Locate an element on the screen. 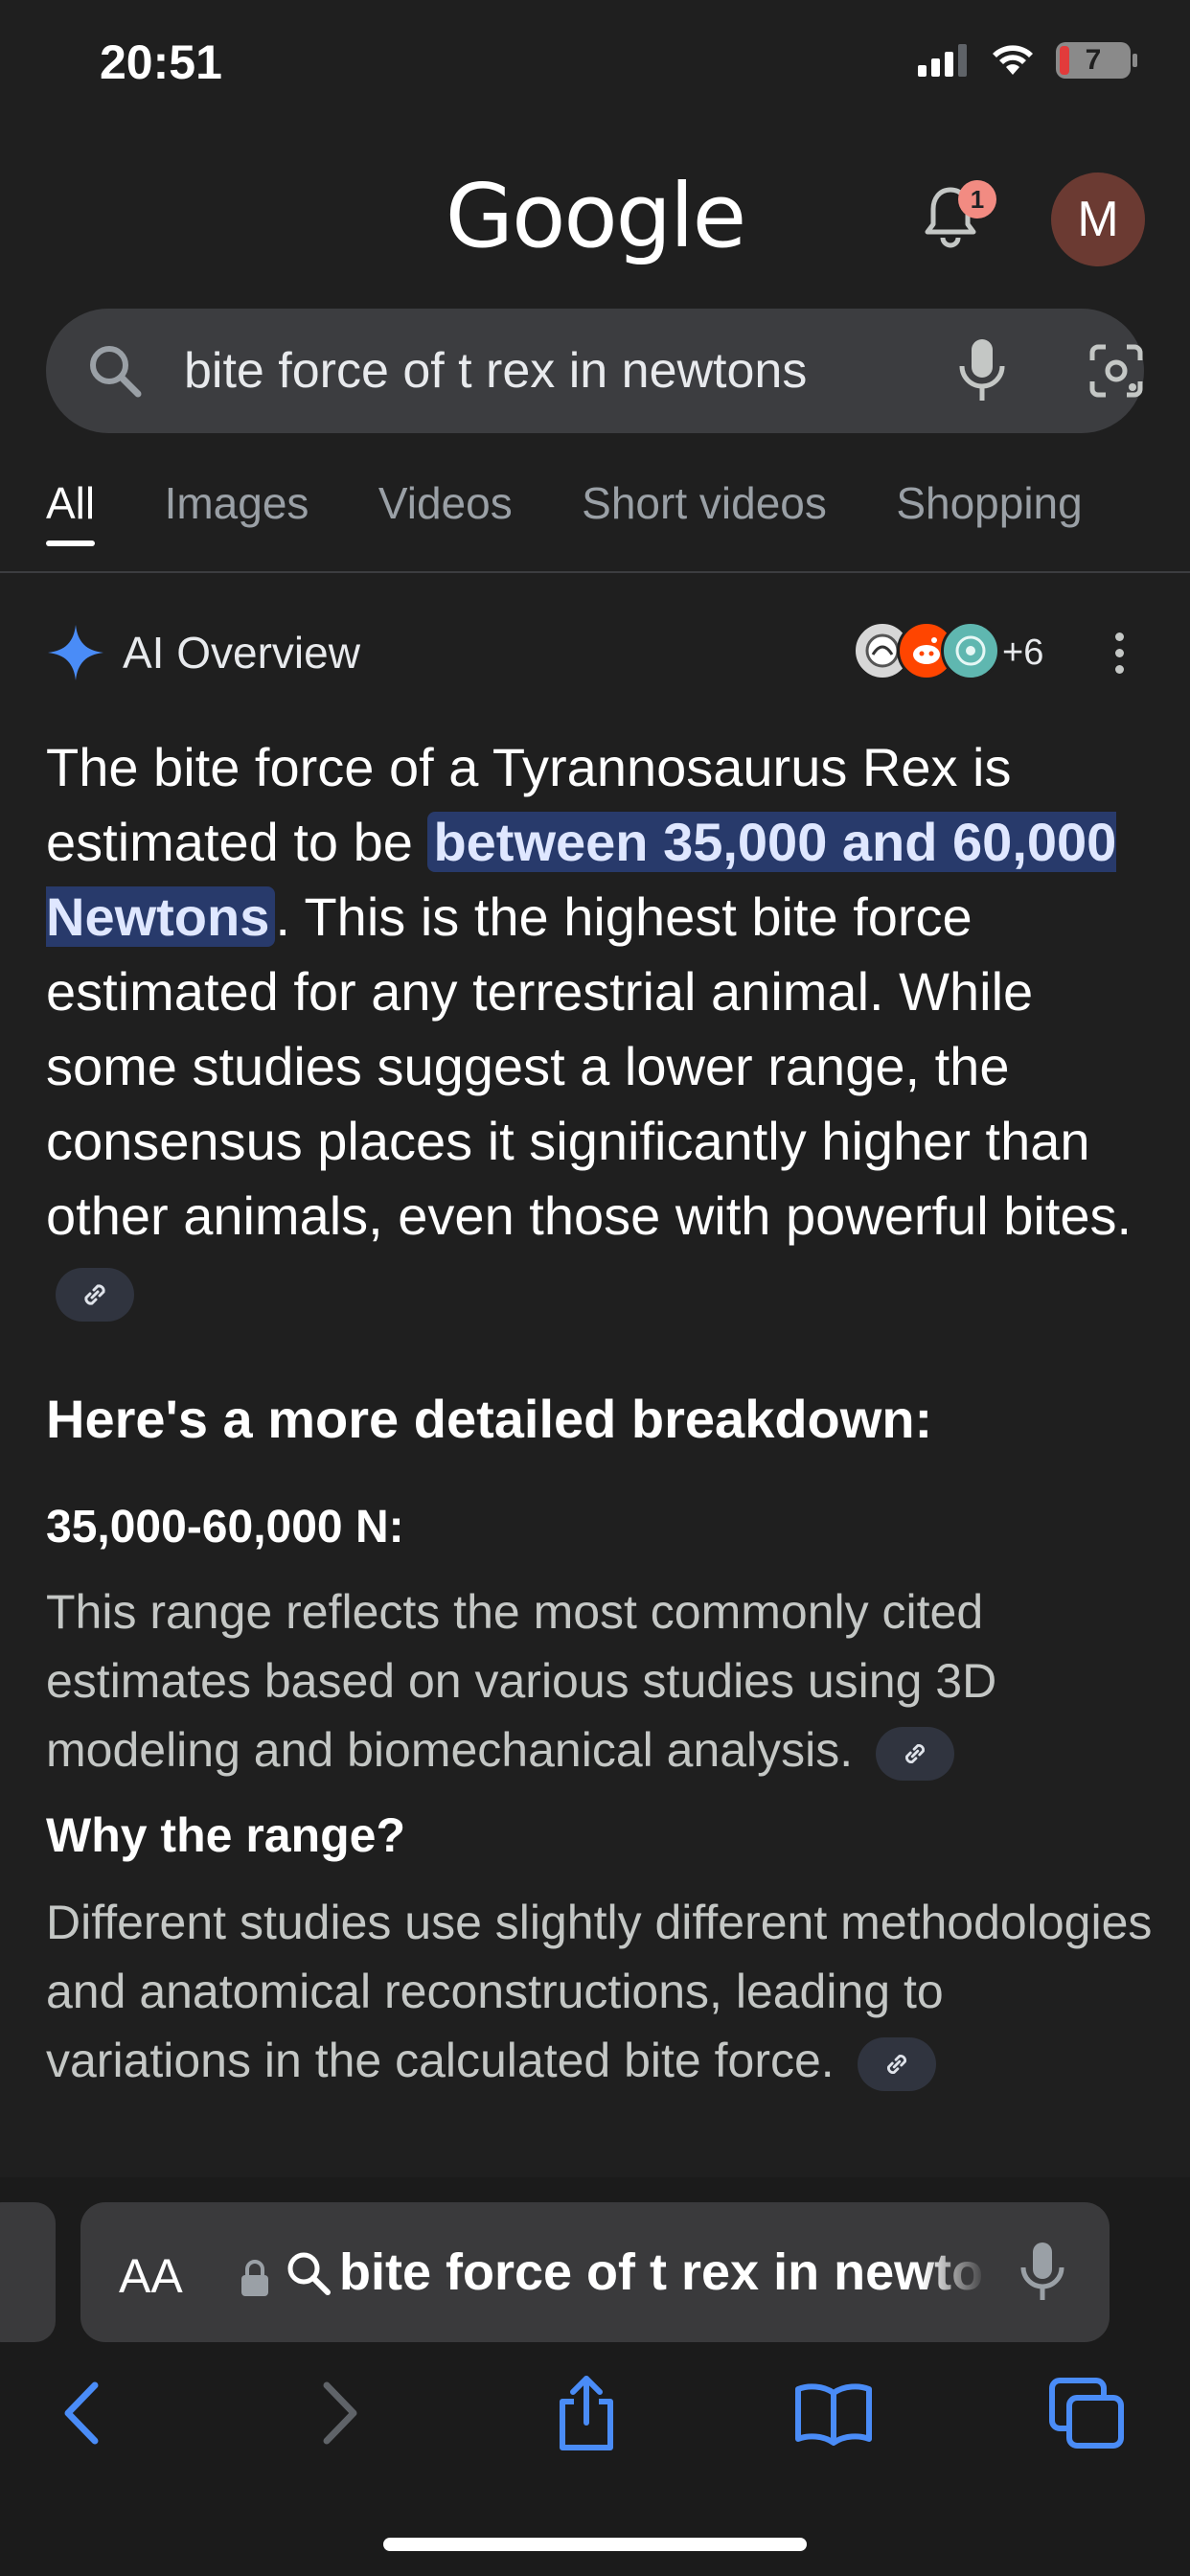 The image size is (1190, 2576). battery-level: 7 is located at coordinates (1094, 60).